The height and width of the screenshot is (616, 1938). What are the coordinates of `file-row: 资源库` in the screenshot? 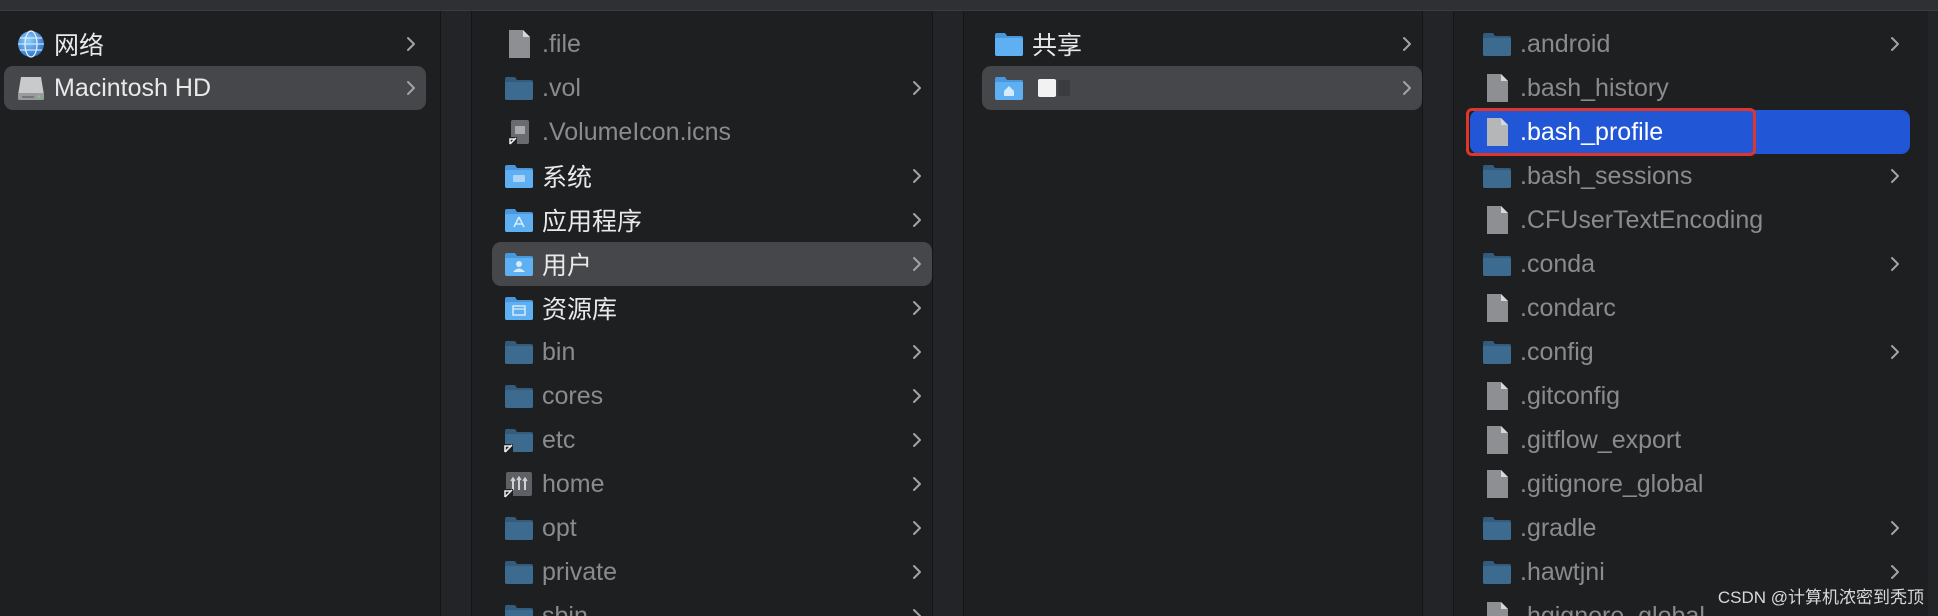 It's located at (712, 308).